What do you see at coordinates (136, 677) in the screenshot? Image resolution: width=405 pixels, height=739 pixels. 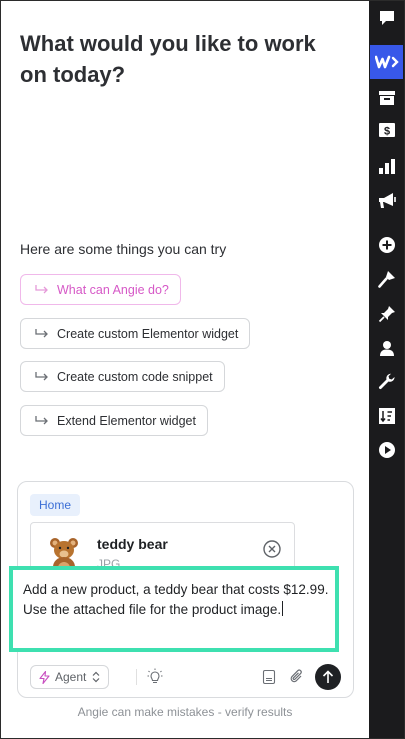 I see `toolbar-divider` at bounding box center [136, 677].